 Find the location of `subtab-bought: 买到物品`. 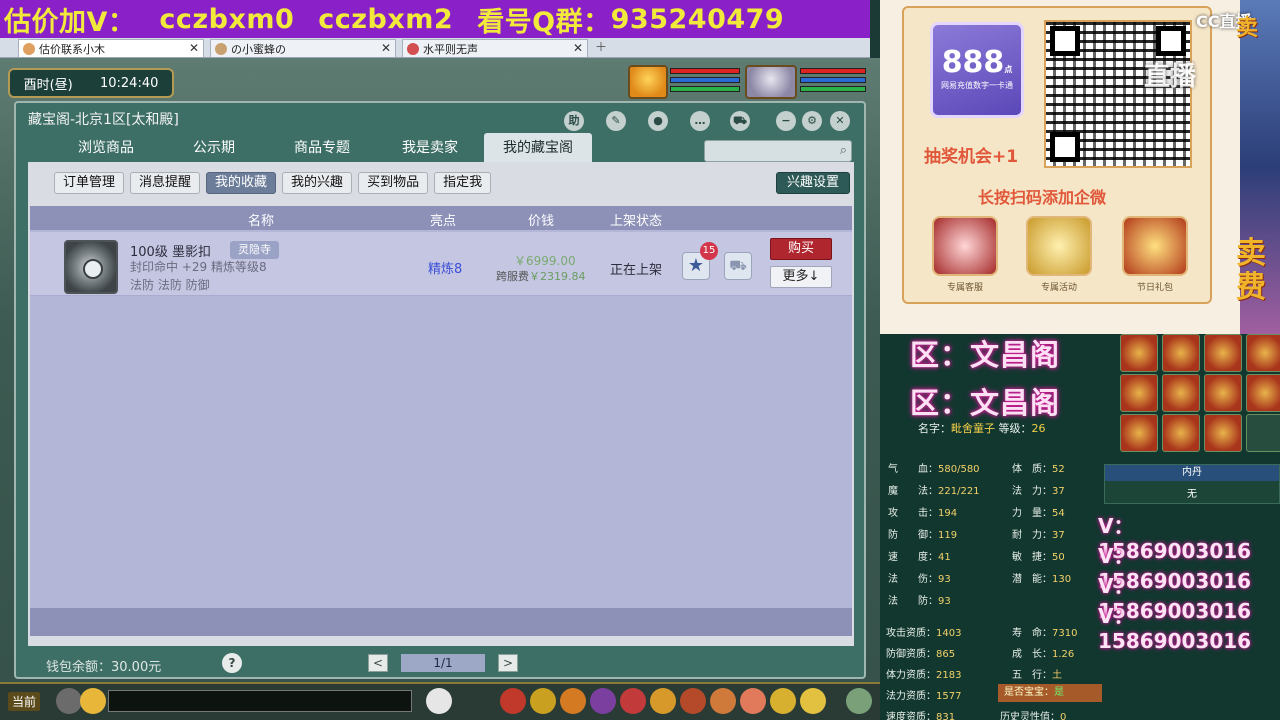

subtab-bought: 买到物品 is located at coordinates (393, 183).